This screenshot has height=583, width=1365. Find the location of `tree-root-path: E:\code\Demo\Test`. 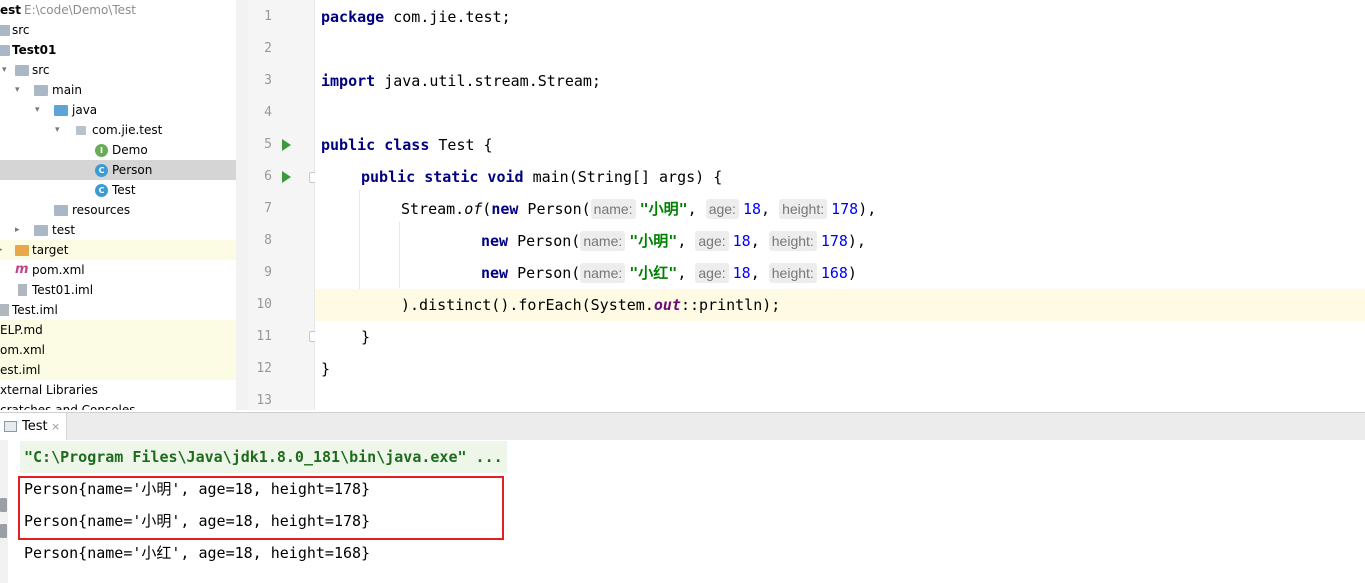

tree-root-path: E:\code\Demo\Test is located at coordinates (80, 10).